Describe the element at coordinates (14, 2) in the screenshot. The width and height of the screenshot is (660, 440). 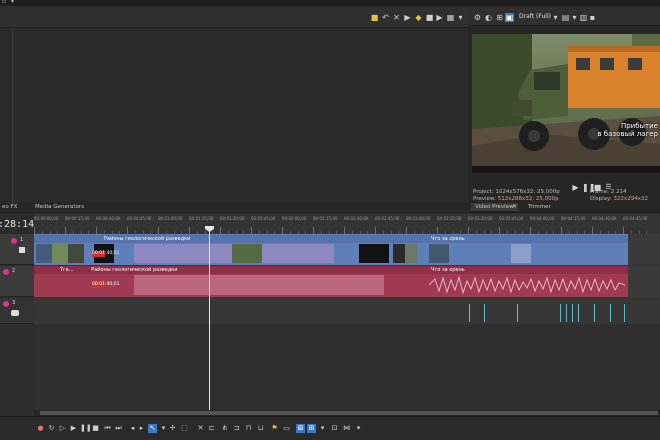
I see `dropdown-icon: ▾` at that location.